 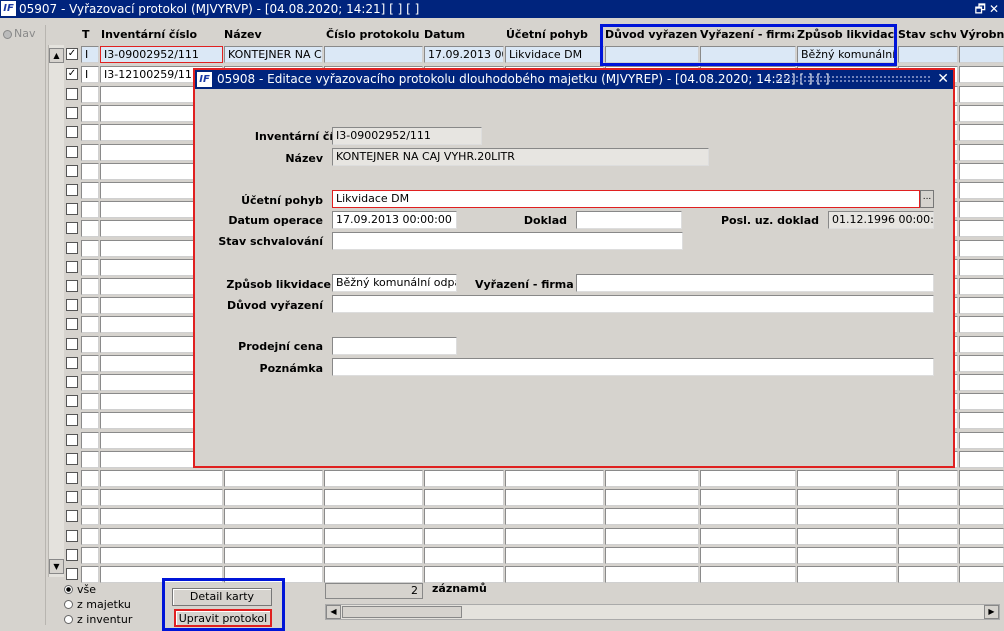 I want to click on nav-radio-icon, so click(x=7, y=34).